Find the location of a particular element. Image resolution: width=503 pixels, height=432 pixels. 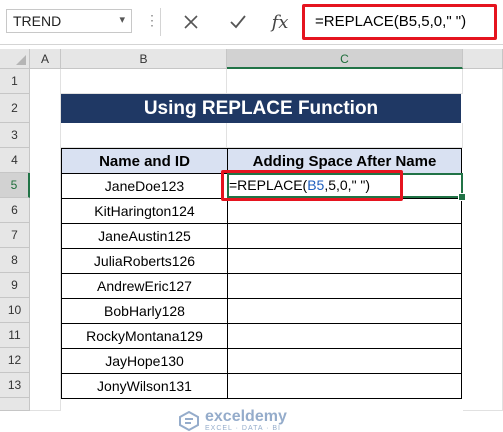

formula-input: =REPLACE(B5,5,0," ") is located at coordinates (399, 22).